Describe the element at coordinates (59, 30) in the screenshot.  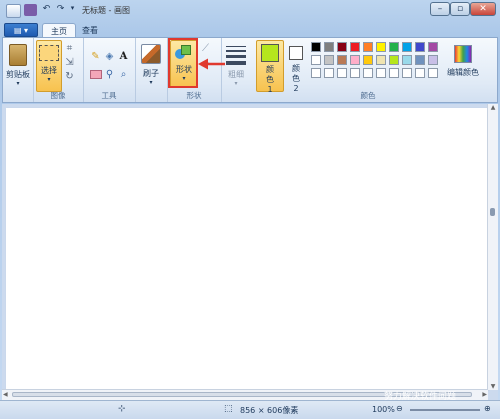
I see `tab-home: 主页` at that location.